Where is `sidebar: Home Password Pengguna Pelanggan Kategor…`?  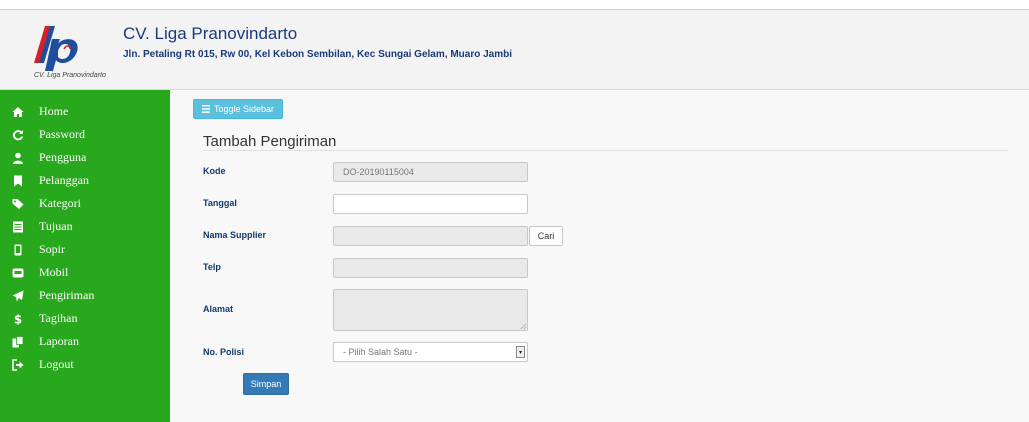 sidebar: Home Password Pengguna Pelanggan Kategor… is located at coordinates (85, 256).